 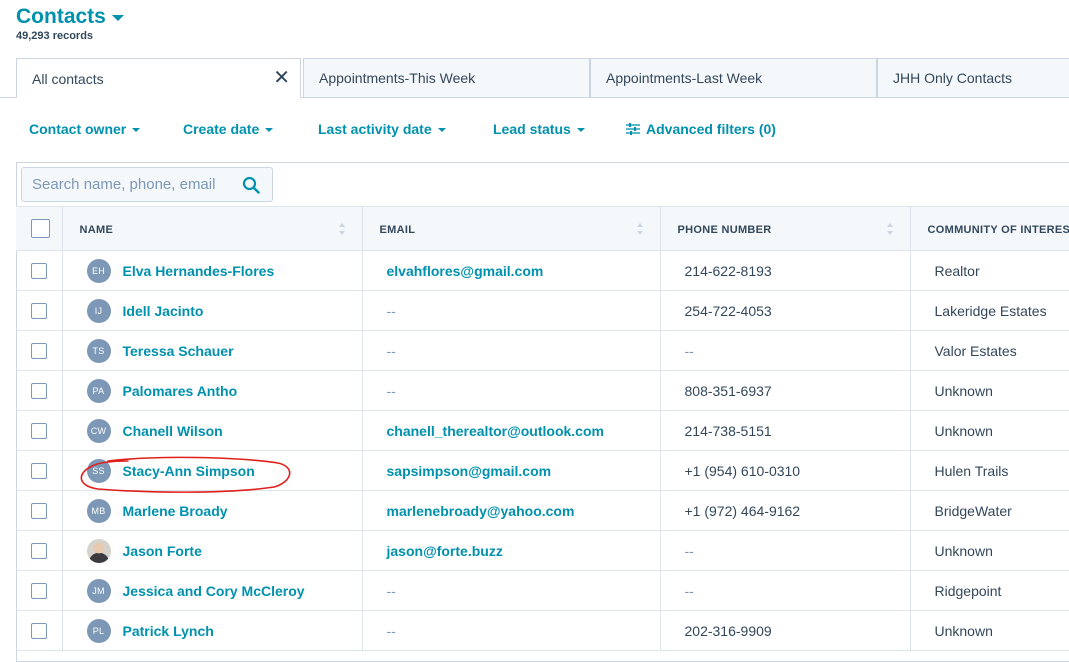 What do you see at coordinates (785, 271) in the screenshot?
I see `phone-cell: 214-622-8193` at bounding box center [785, 271].